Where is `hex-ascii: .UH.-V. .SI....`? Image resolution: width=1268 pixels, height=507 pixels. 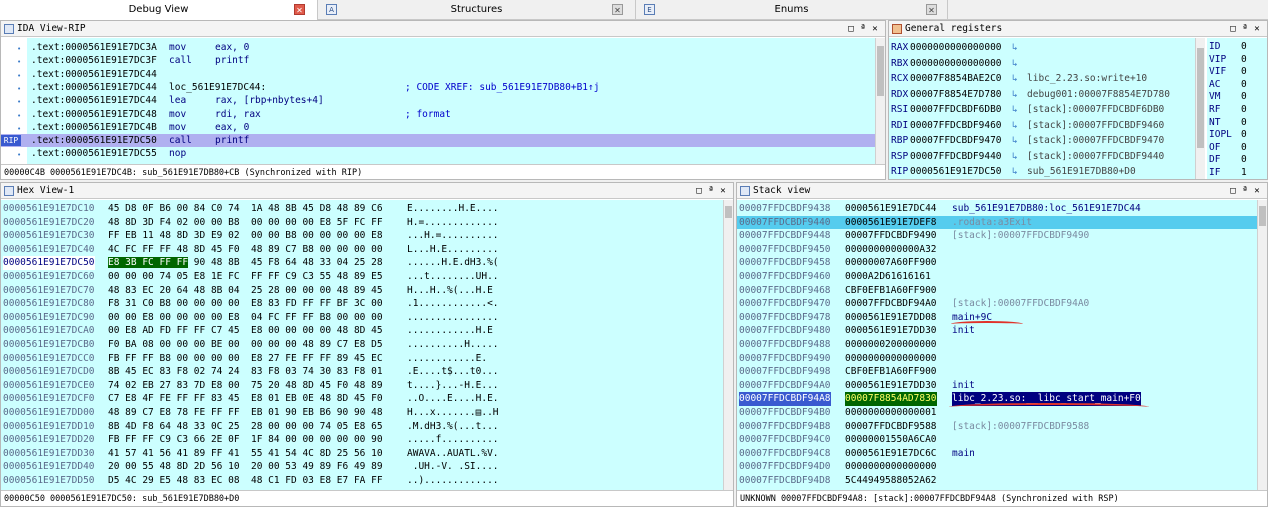
hex-ascii: .UH.-V. .SI.... is located at coordinates (453, 466).